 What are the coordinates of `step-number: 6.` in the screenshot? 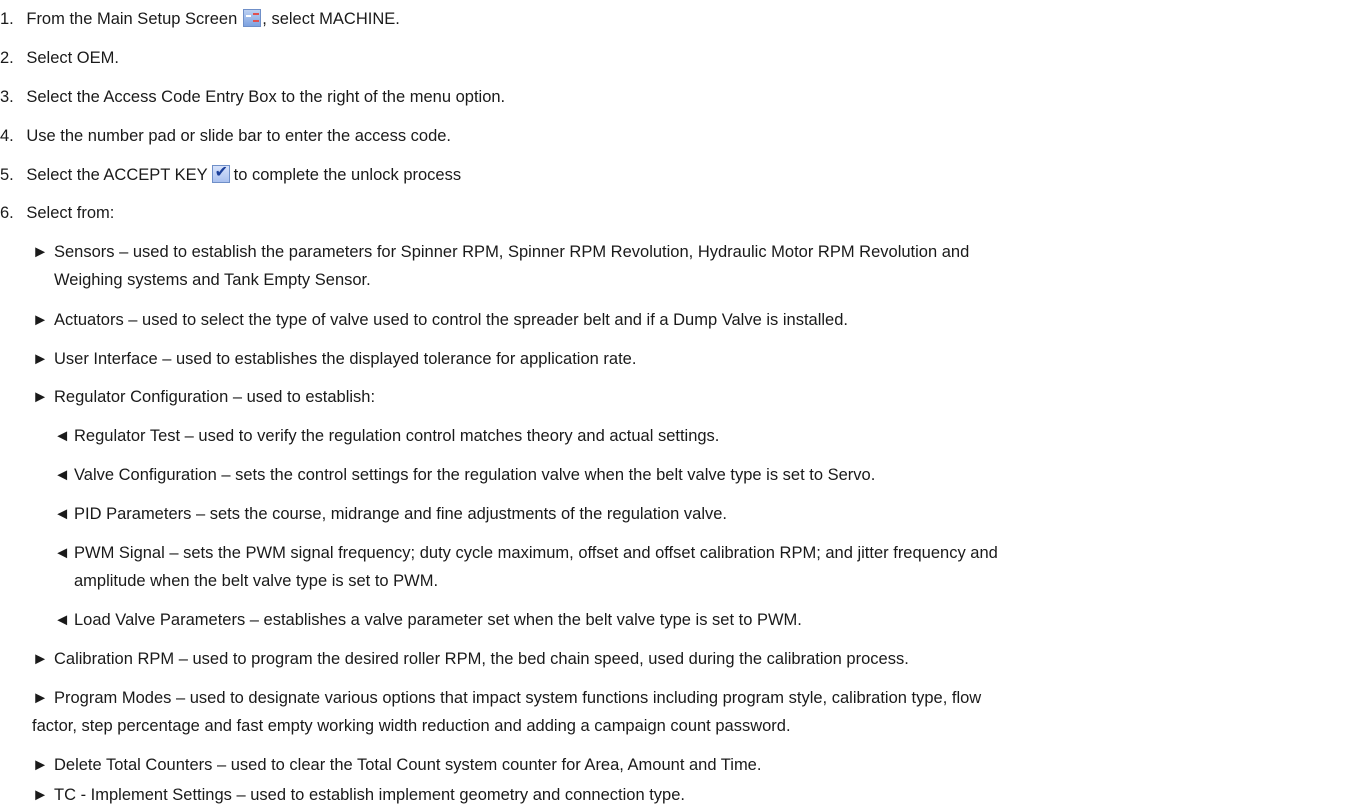 It's located at (7, 213).